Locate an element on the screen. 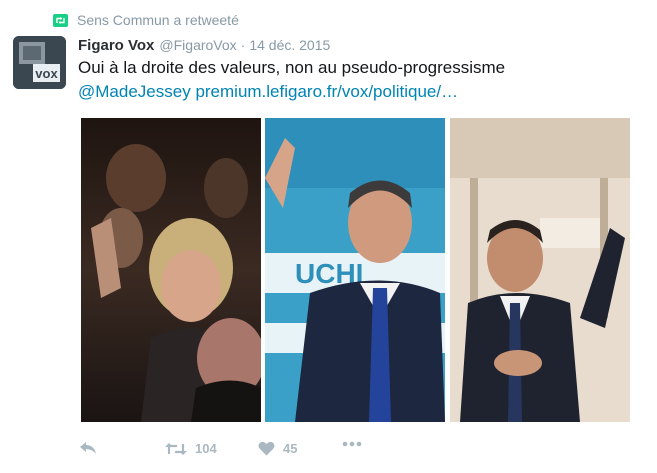 The height and width of the screenshot is (473, 657). retweet-context: Sens Commun a retweeté is located at coordinates (146, 20).